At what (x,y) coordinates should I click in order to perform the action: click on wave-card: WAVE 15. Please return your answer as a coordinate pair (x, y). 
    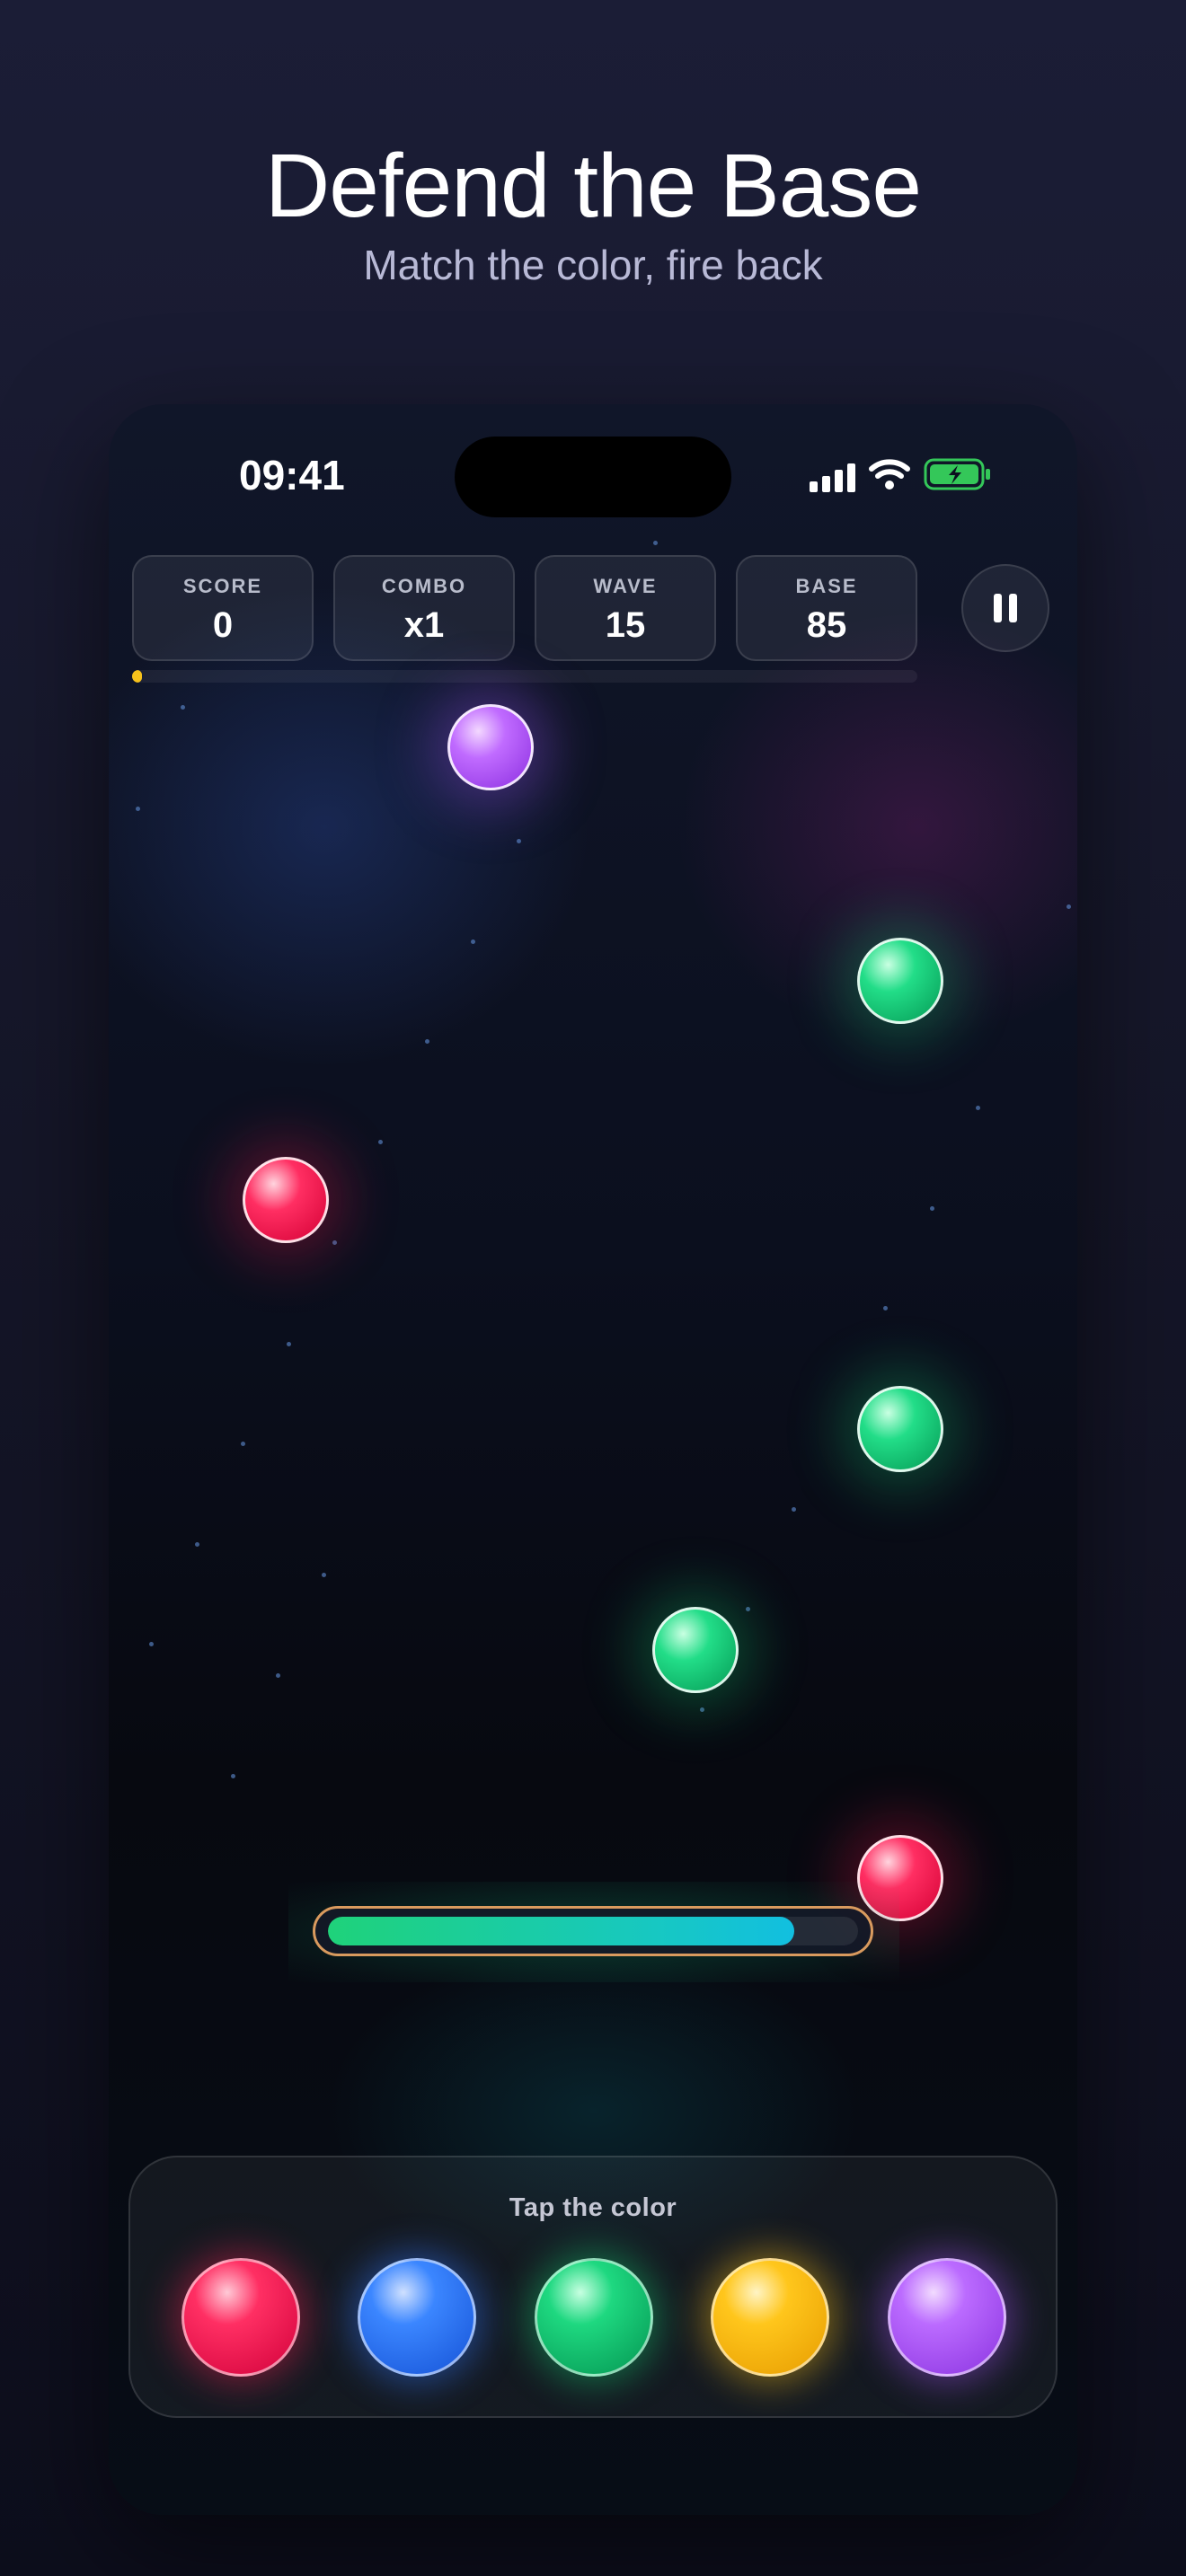
    Looking at the image, I should click on (625, 608).